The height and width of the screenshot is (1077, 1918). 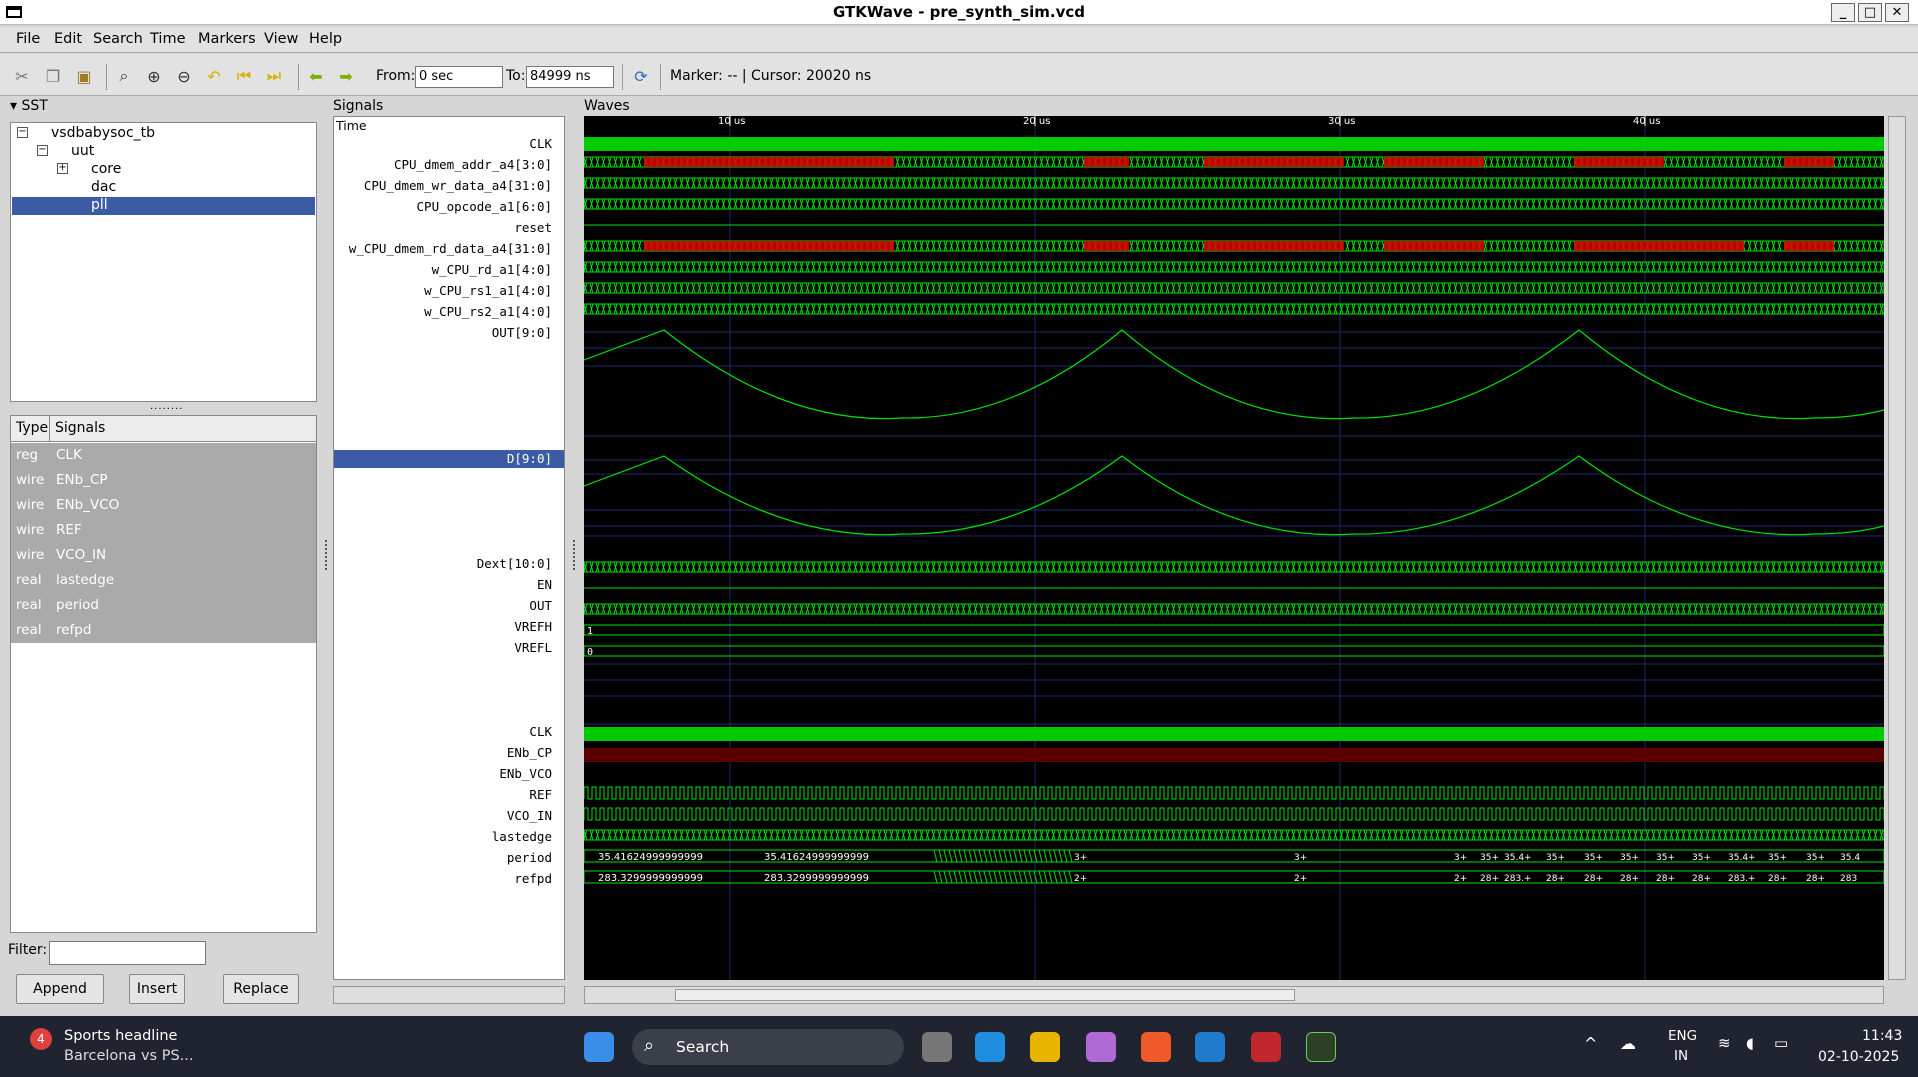 What do you see at coordinates (127, 953) in the screenshot?
I see `filter-input` at bounding box center [127, 953].